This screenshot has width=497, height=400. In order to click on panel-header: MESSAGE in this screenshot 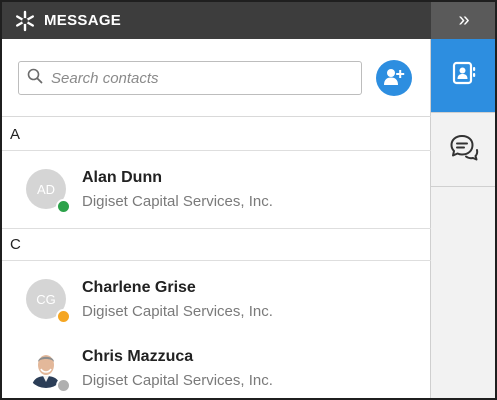, I will do `click(216, 20)`.